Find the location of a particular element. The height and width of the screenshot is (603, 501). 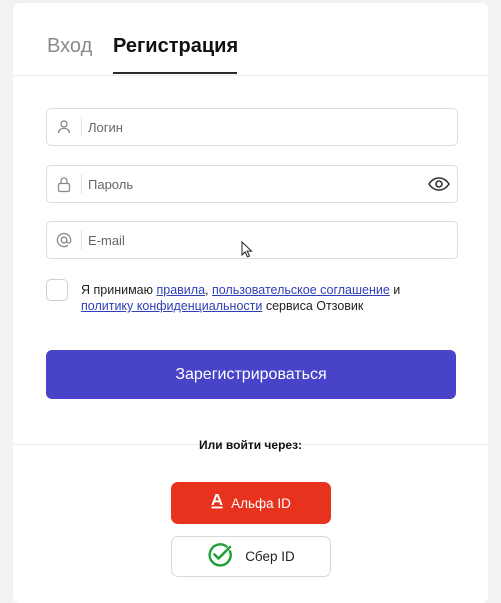

lock-icon is located at coordinates (64, 184).